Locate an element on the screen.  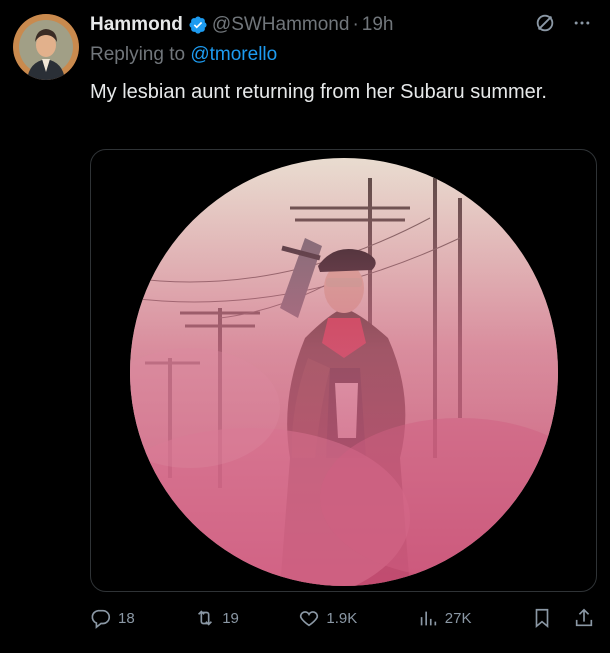
author-handle: @SWHammond is located at coordinates (281, 25).